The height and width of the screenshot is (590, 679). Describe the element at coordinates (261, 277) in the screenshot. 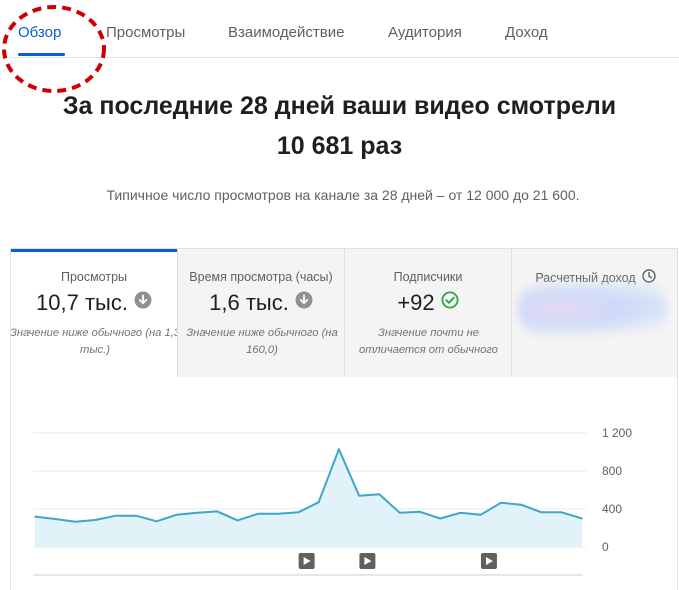

I see `metric-label: Время просмотра (часы)` at that location.